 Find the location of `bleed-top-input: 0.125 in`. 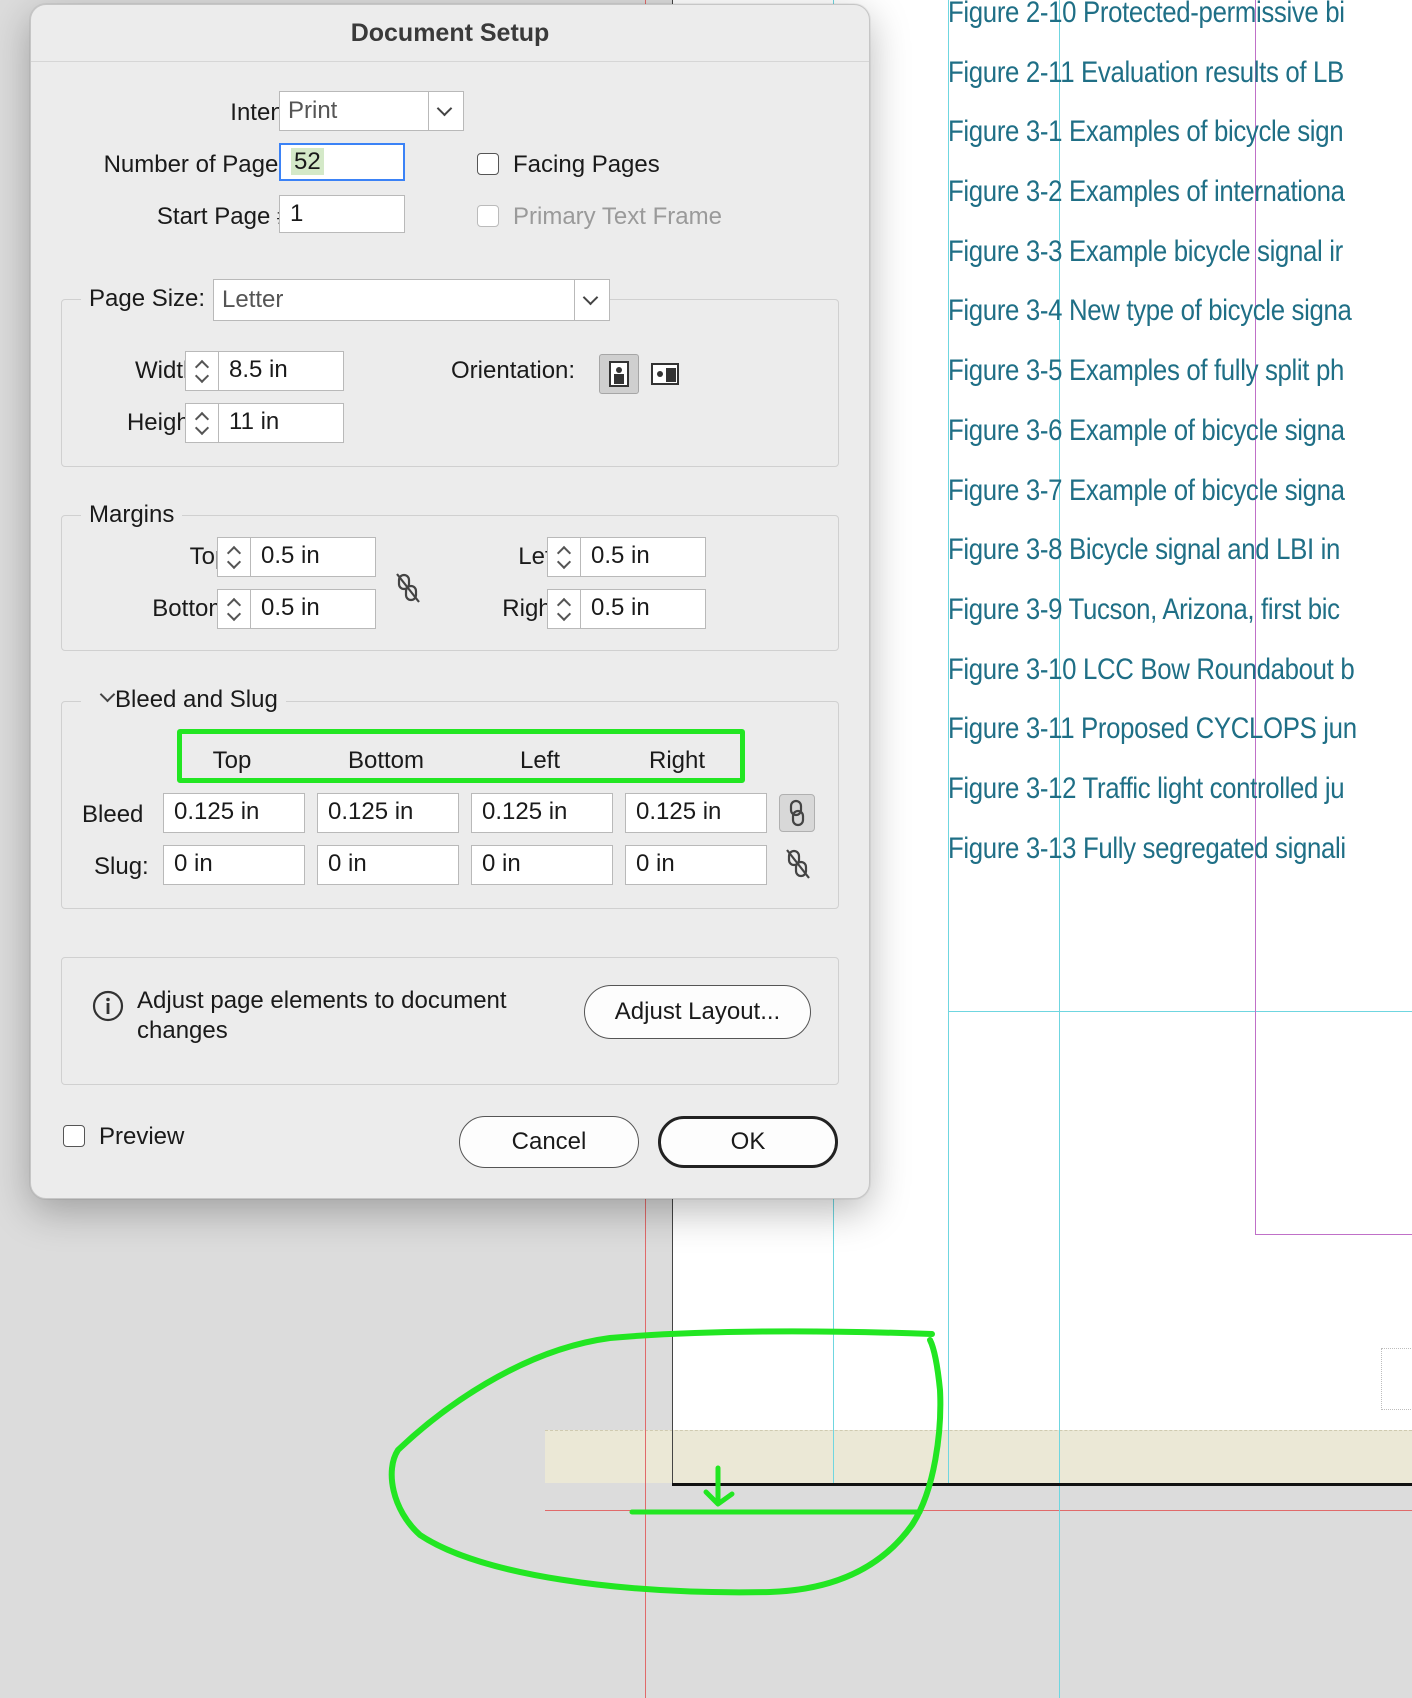

bleed-top-input: 0.125 in is located at coordinates (234, 813).